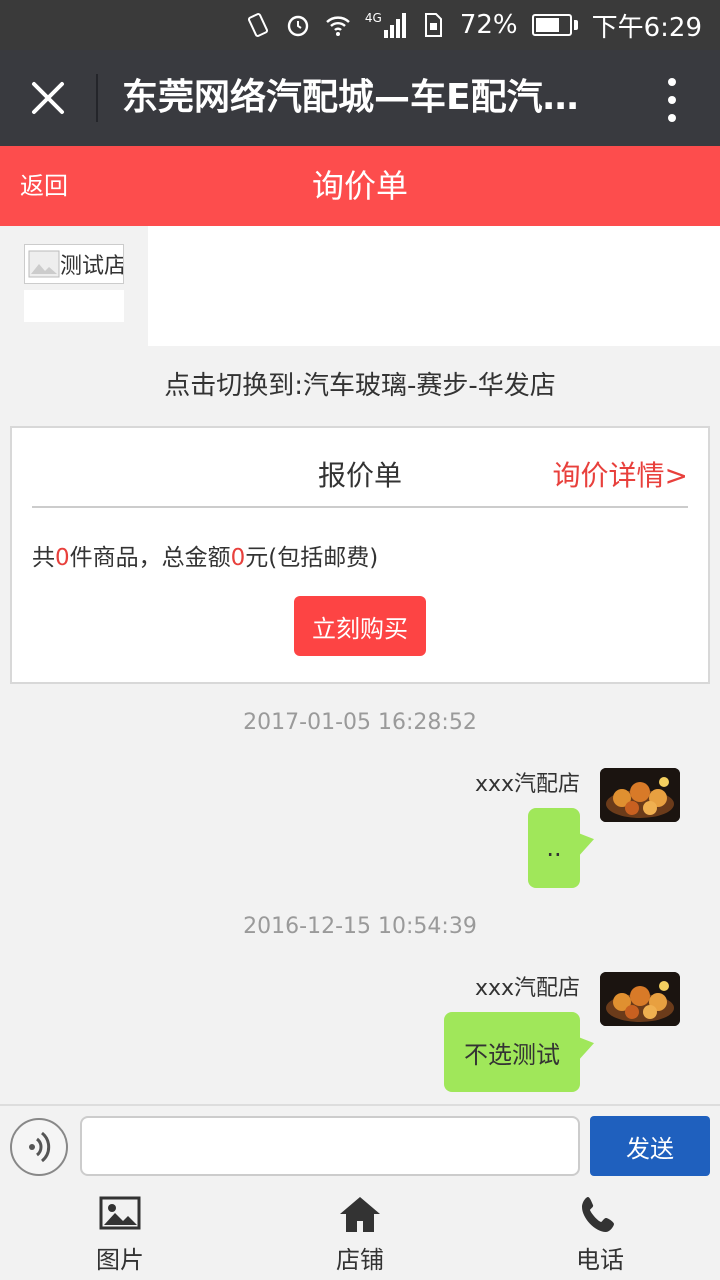 This screenshot has width=720, height=1280. Describe the element at coordinates (360, 1260) in the screenshot. I see `tab-shop-label: 店铺` at that location.